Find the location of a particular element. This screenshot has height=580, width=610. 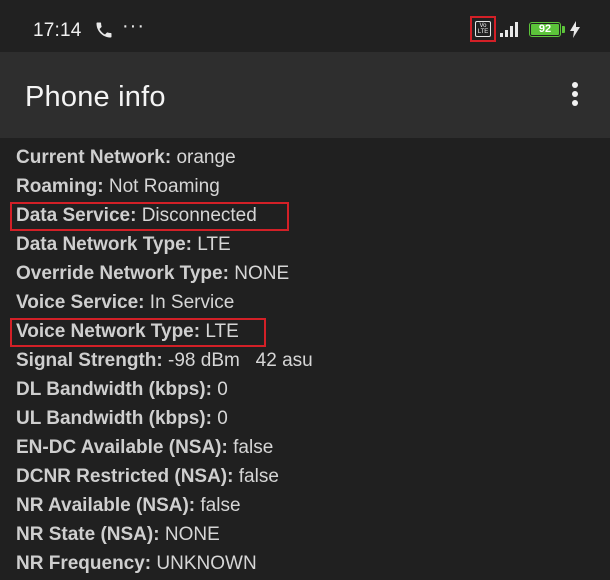

more-dots-icon: ··· is located at coordinates (133, 26).